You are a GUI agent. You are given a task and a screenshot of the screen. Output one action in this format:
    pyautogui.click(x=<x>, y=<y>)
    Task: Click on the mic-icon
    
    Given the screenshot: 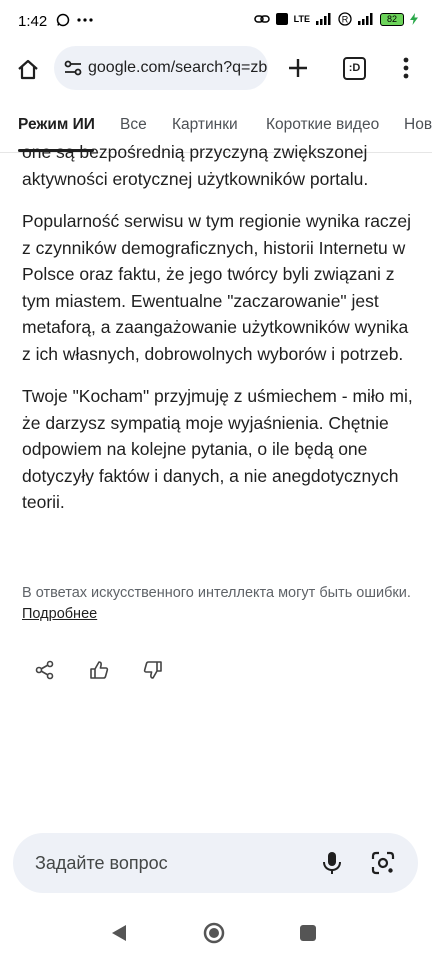 What is the action you would take?
    pyautogui.click(x=332, y=863)
    